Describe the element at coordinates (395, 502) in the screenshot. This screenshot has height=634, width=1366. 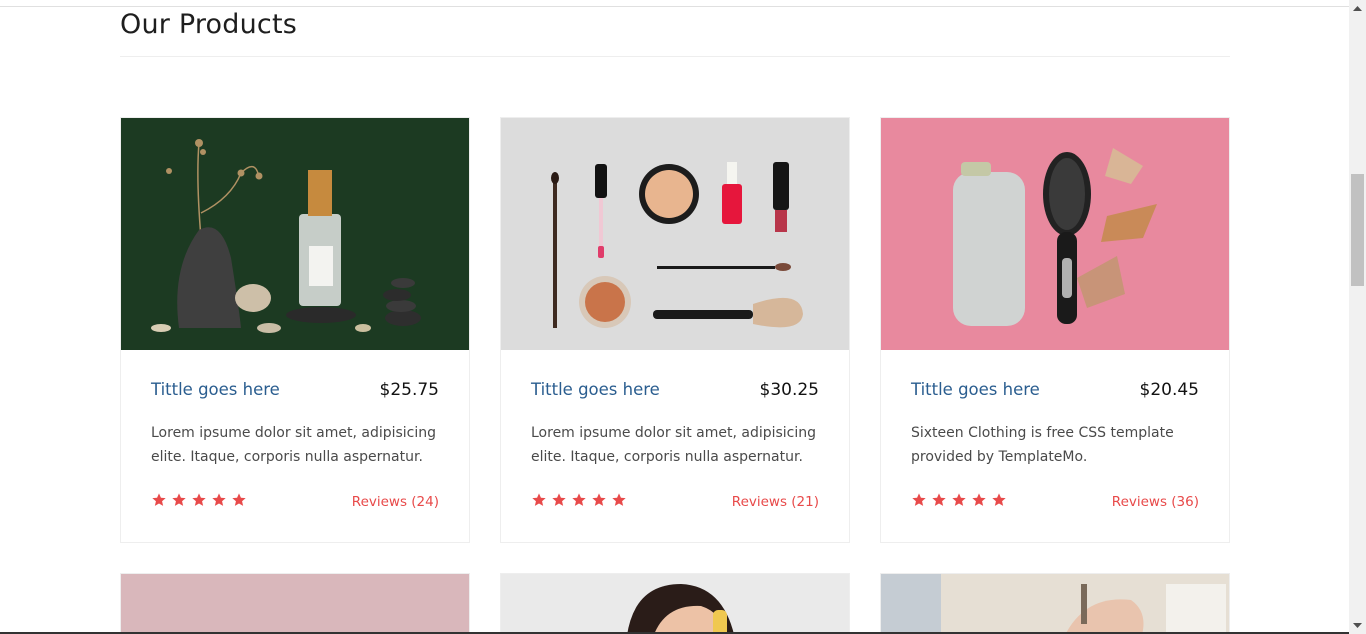
I see `reviews-link: Reviews (24)` at that location.